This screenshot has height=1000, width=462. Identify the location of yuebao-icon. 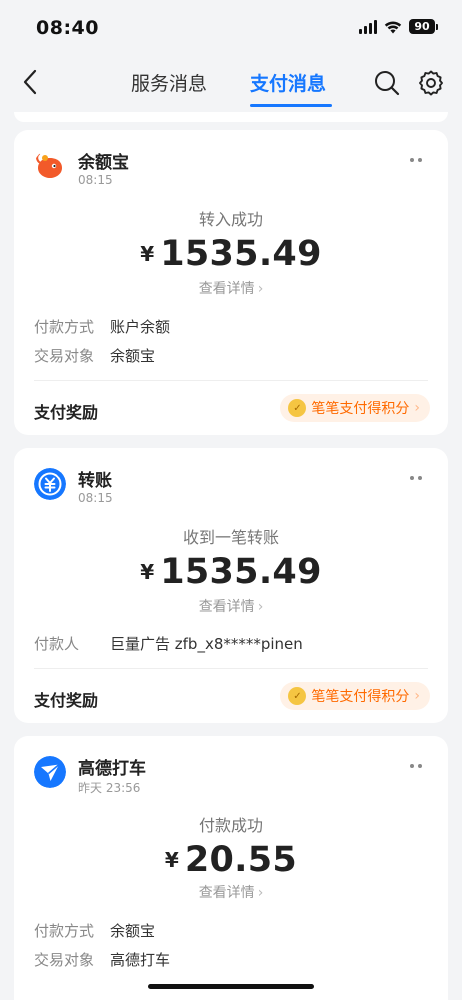
(50, 166).